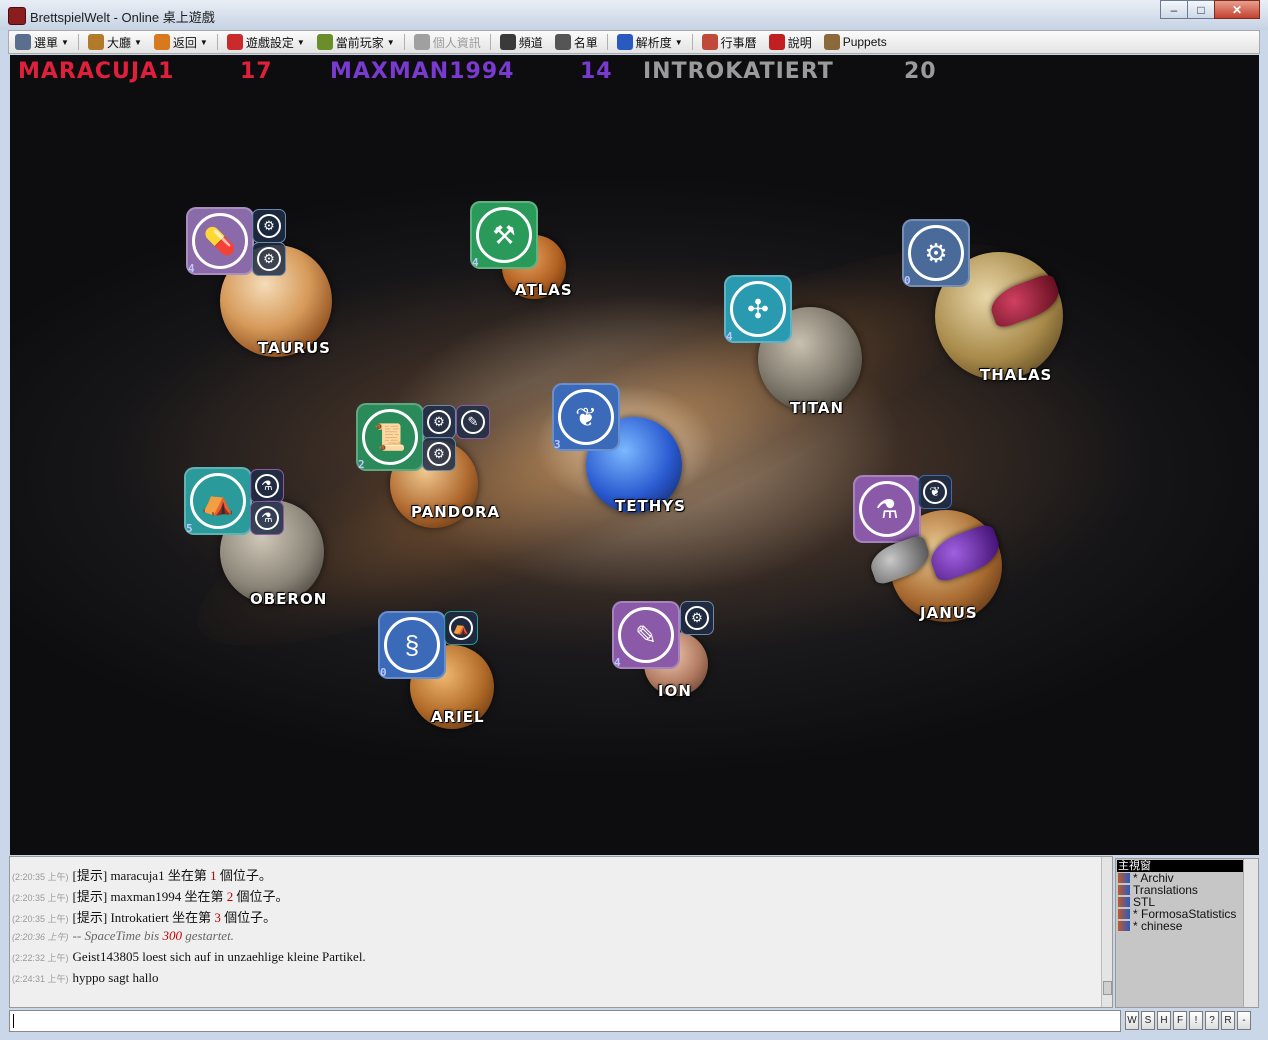 This screenshot has height=1040, width=1268. What do you see at coordinates (1250, 933) in the screenshot?
I see `channel-scrollbar` at bounding box center [1250, 933].